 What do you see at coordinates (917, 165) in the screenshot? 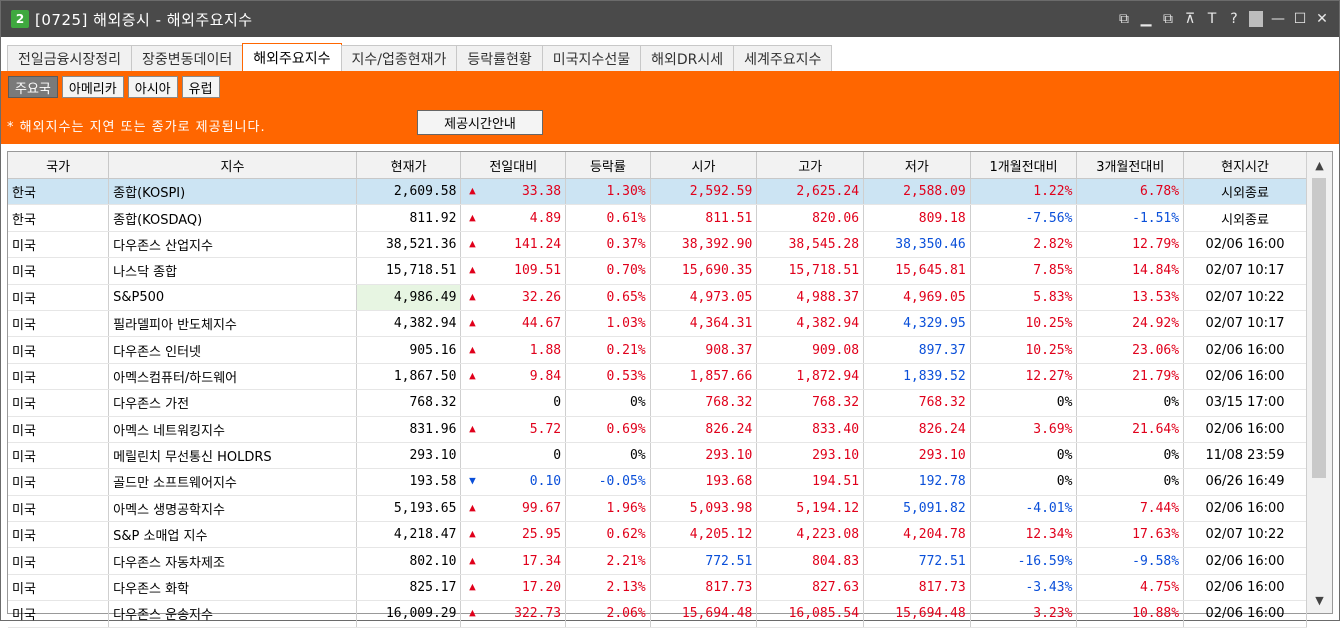
I see `column-header: 저가` at bounding box center [917, 165].